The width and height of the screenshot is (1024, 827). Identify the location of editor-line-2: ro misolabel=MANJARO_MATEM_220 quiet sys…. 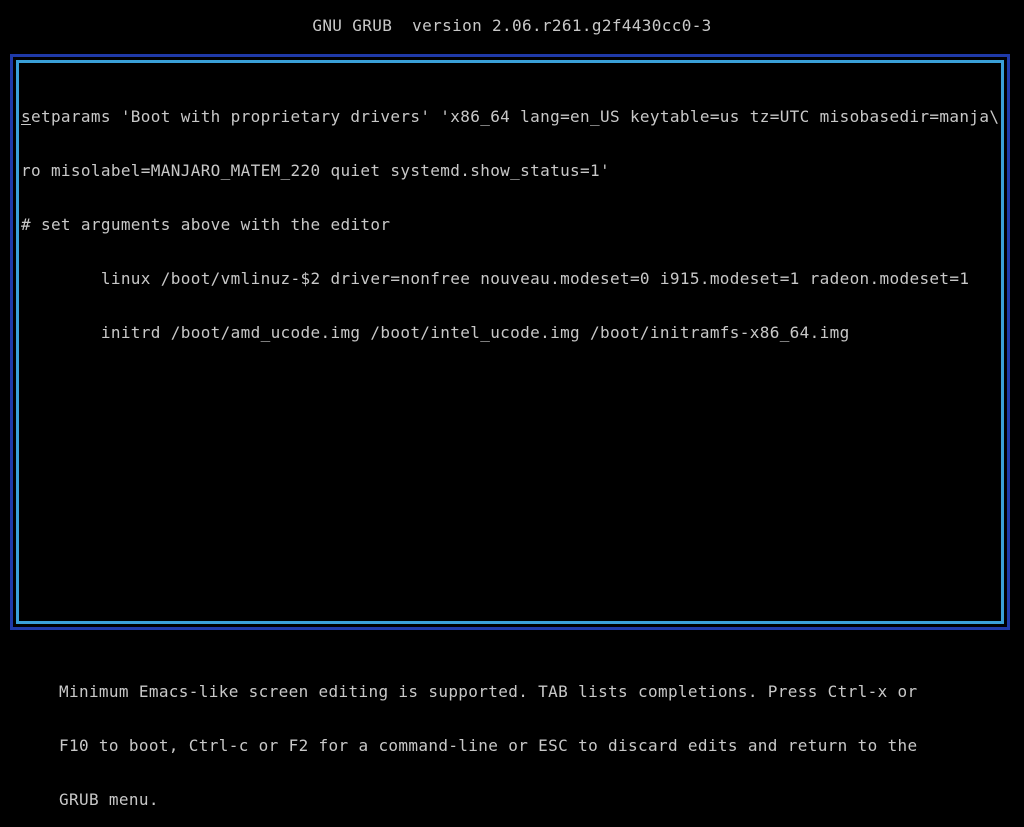
(510, 171).